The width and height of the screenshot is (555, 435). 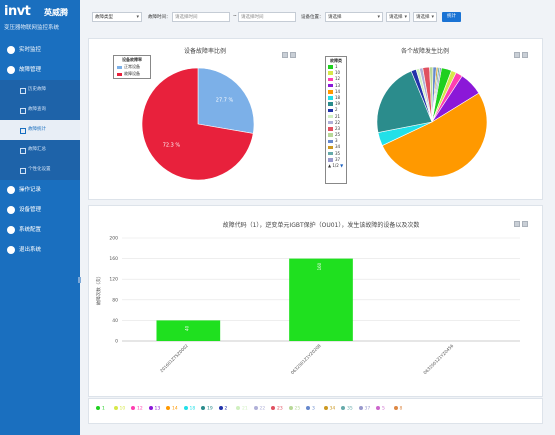 I want to click on legend-item: 22, so click(x=259, y=409).